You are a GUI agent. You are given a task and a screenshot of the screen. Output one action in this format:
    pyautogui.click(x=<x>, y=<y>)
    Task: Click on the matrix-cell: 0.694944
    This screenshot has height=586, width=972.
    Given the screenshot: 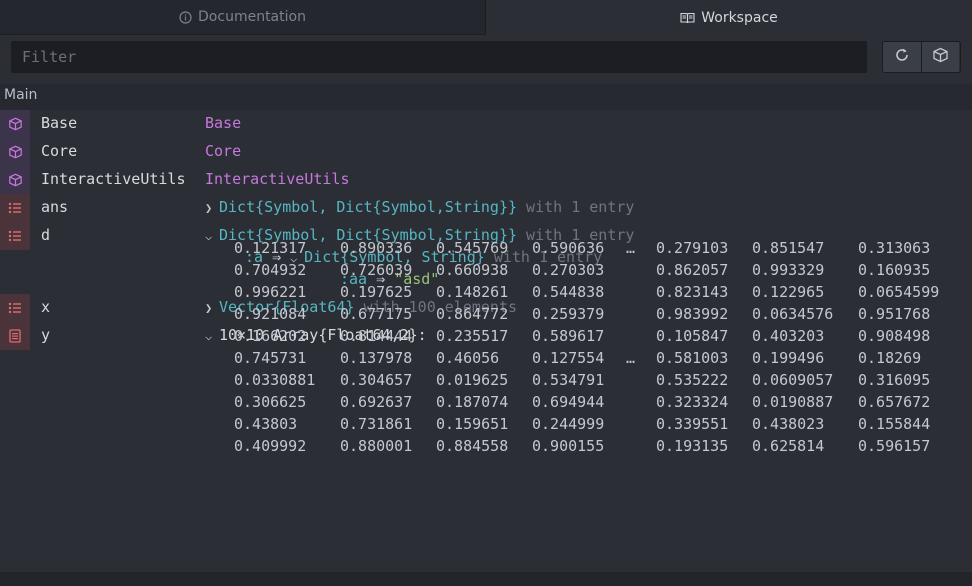 What is the action you would take?
    pyautogui.click(x=568, y=402)
    